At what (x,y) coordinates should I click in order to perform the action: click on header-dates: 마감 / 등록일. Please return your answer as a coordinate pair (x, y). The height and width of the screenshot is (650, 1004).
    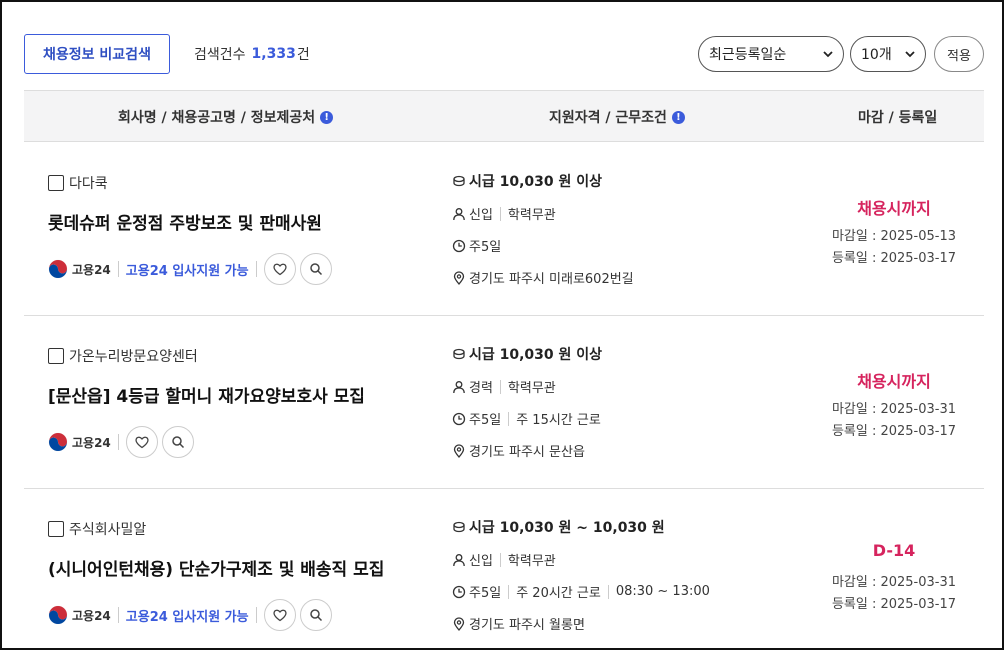
    Looking at the image, I should click on (897, 117).